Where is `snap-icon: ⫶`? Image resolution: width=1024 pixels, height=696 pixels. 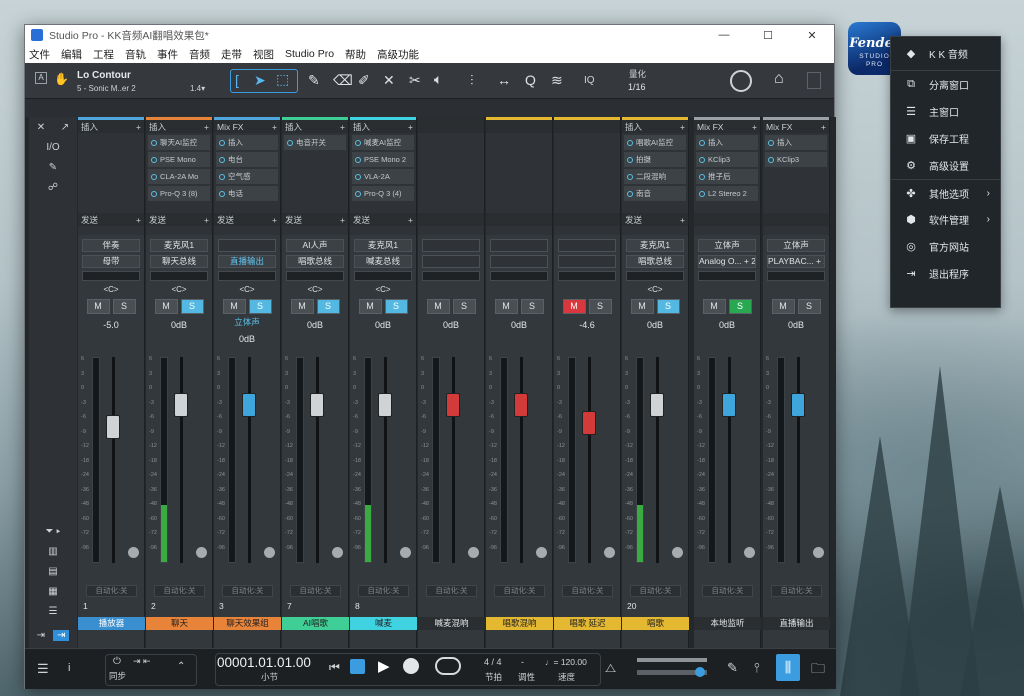 snap-icon: ⫶ is located at coordinates (472, 80).